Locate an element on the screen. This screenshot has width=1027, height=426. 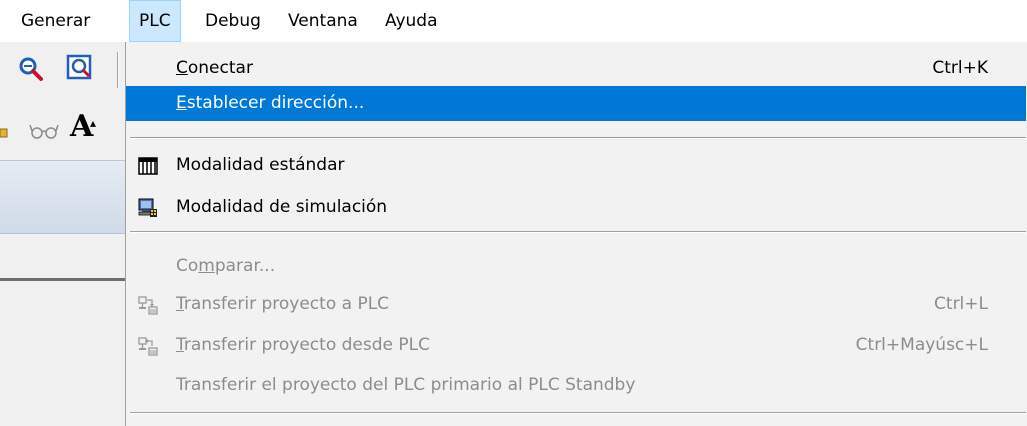
menu-ventana: Ventana is located at coordinates (323, 21).